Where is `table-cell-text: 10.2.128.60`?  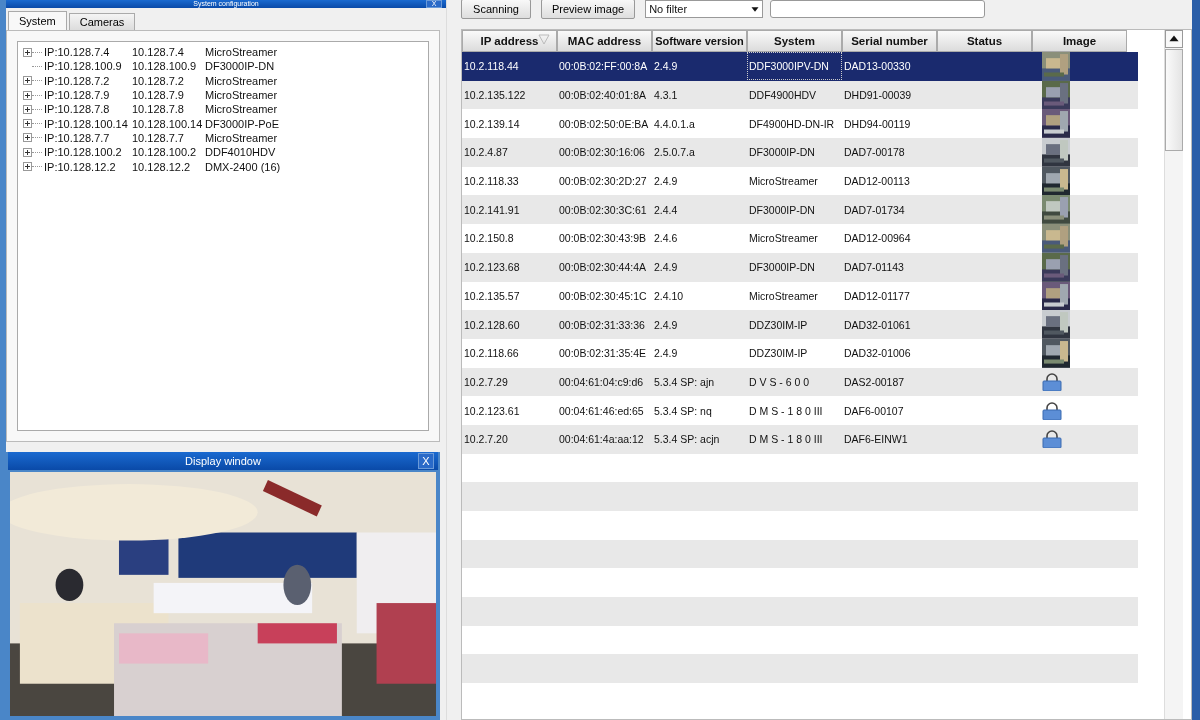
table-cell-text: 10.2.128.60 is located at coordinates (492, 324).